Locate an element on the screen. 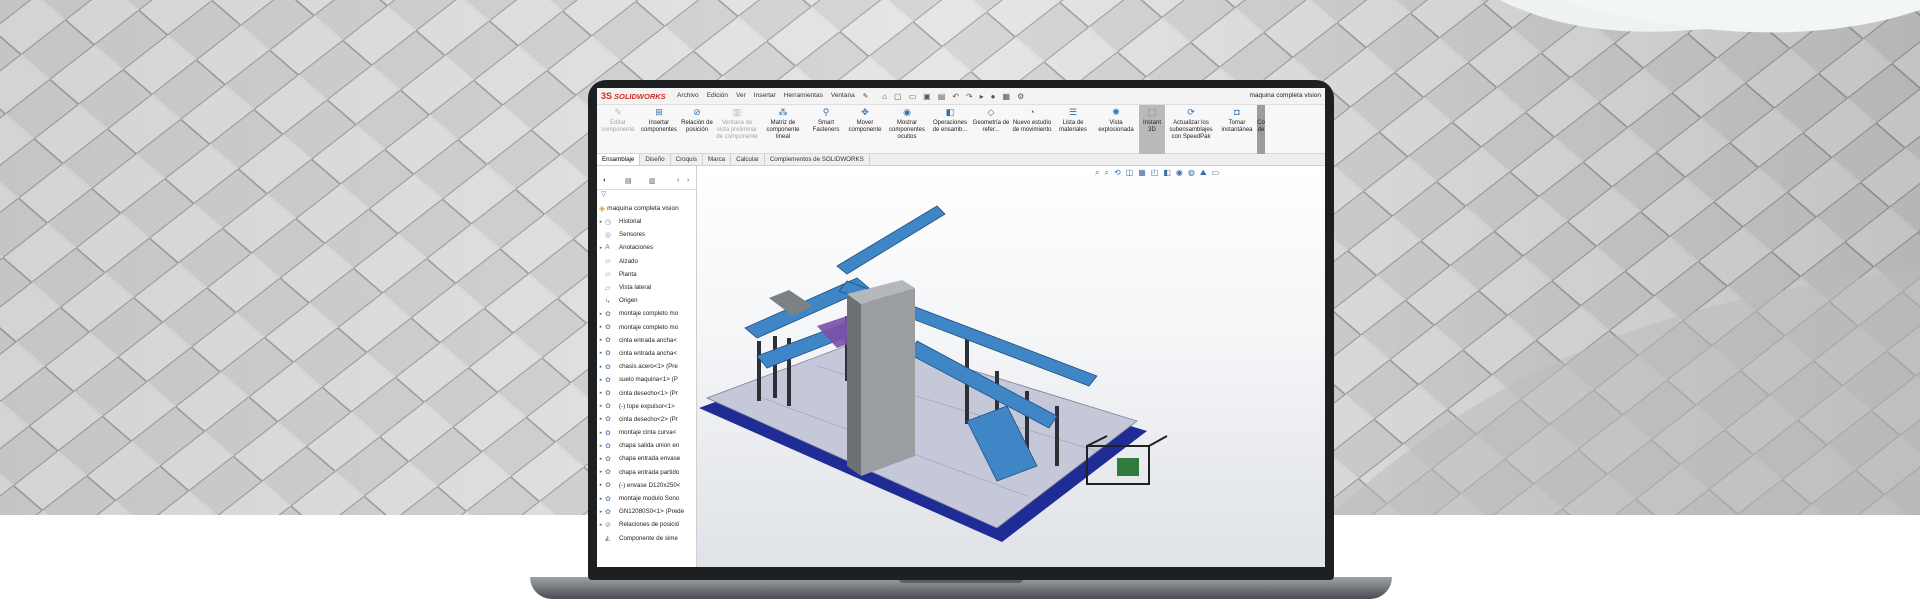 This screenshot has width=1920, height=606. apply-scene-icon: ⛰ is located at coordinates (1203, 173).